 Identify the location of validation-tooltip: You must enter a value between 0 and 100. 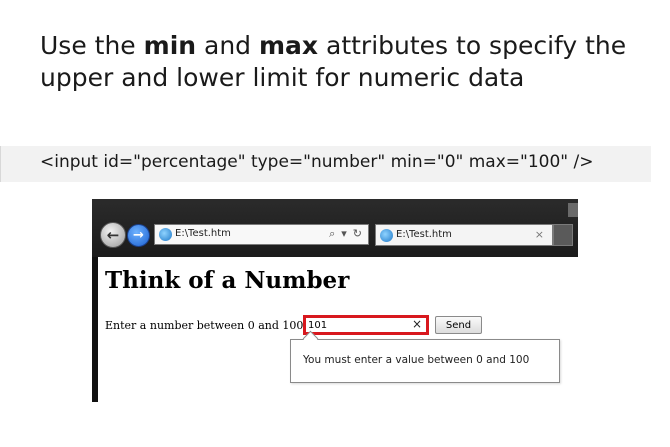
(425, 356).